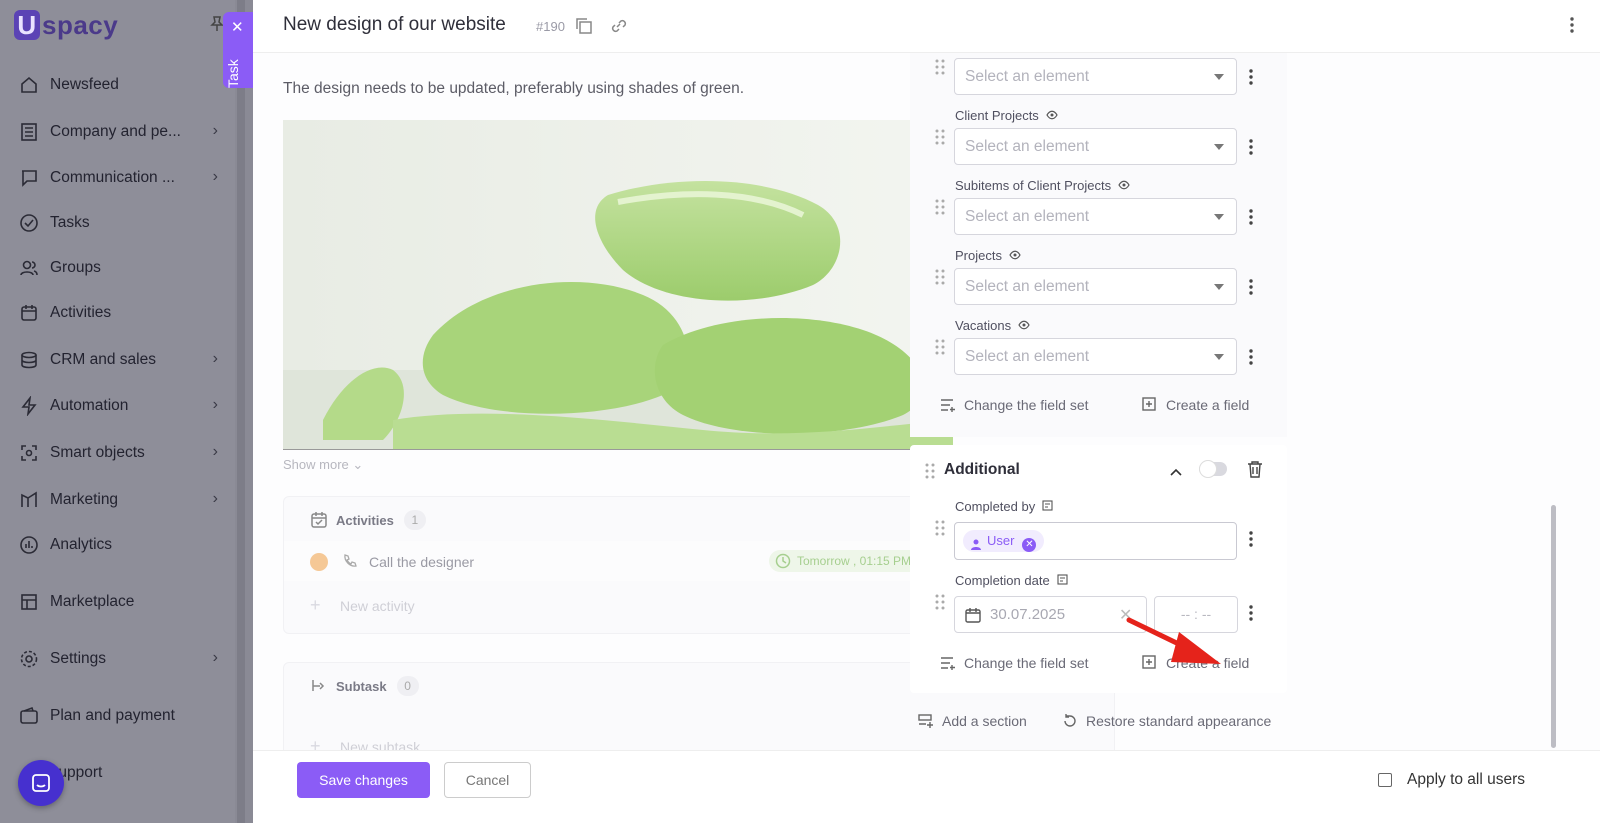 The width and height of the screenshot is (1600, 823). I want to click on task-tab: ✕ Task, so click(238, 50).